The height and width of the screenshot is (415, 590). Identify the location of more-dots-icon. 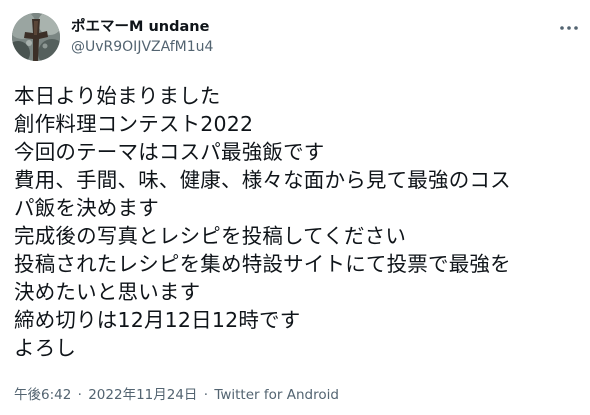
(569, 28).